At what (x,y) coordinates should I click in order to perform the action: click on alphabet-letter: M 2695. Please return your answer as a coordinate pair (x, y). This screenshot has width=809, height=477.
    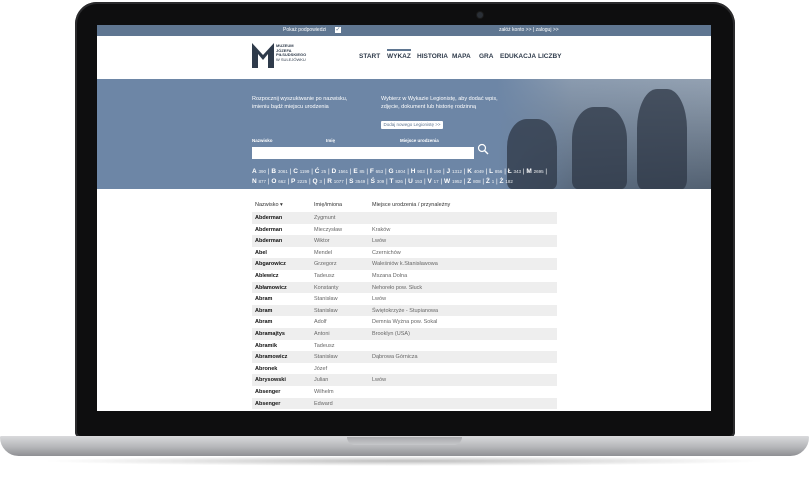
    Looking at the image, I should click on (534, 171).